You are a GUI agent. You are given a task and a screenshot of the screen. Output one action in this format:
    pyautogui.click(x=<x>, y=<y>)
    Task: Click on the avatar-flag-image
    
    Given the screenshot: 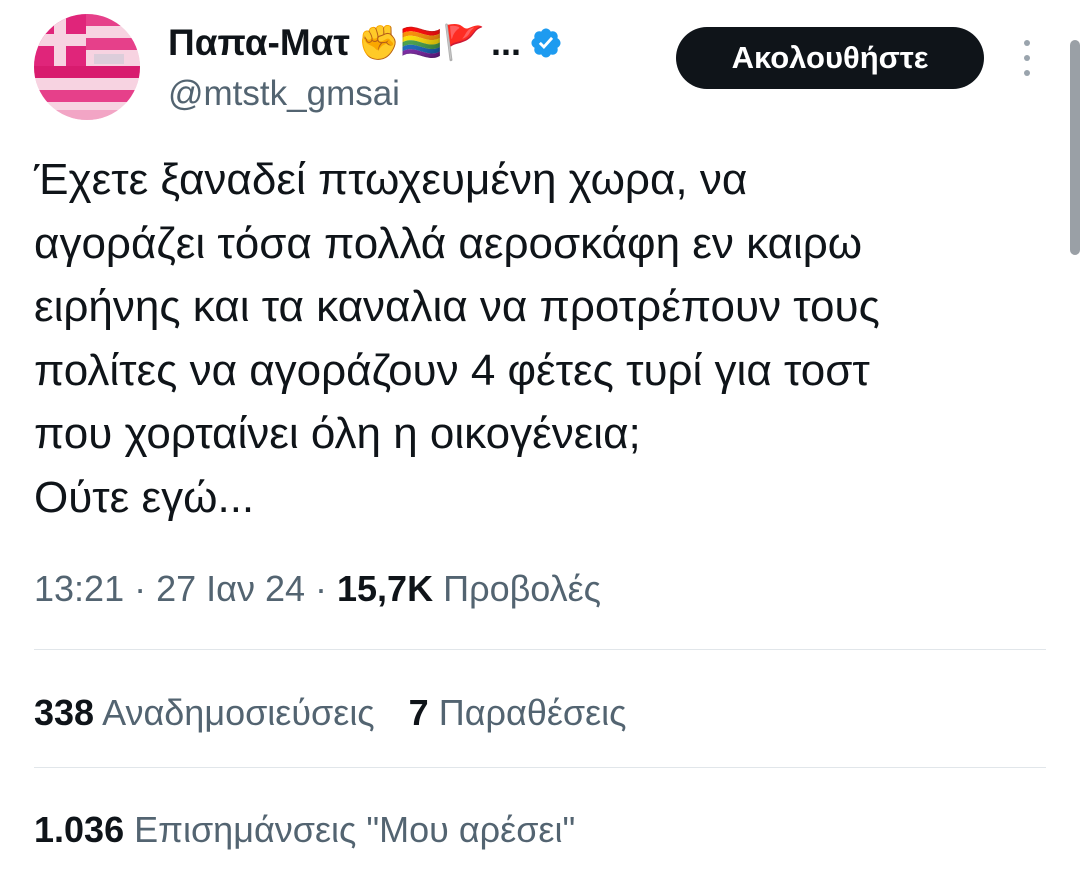 What is the action you would take?
    pyautogui.click(x=87, y=67)
    